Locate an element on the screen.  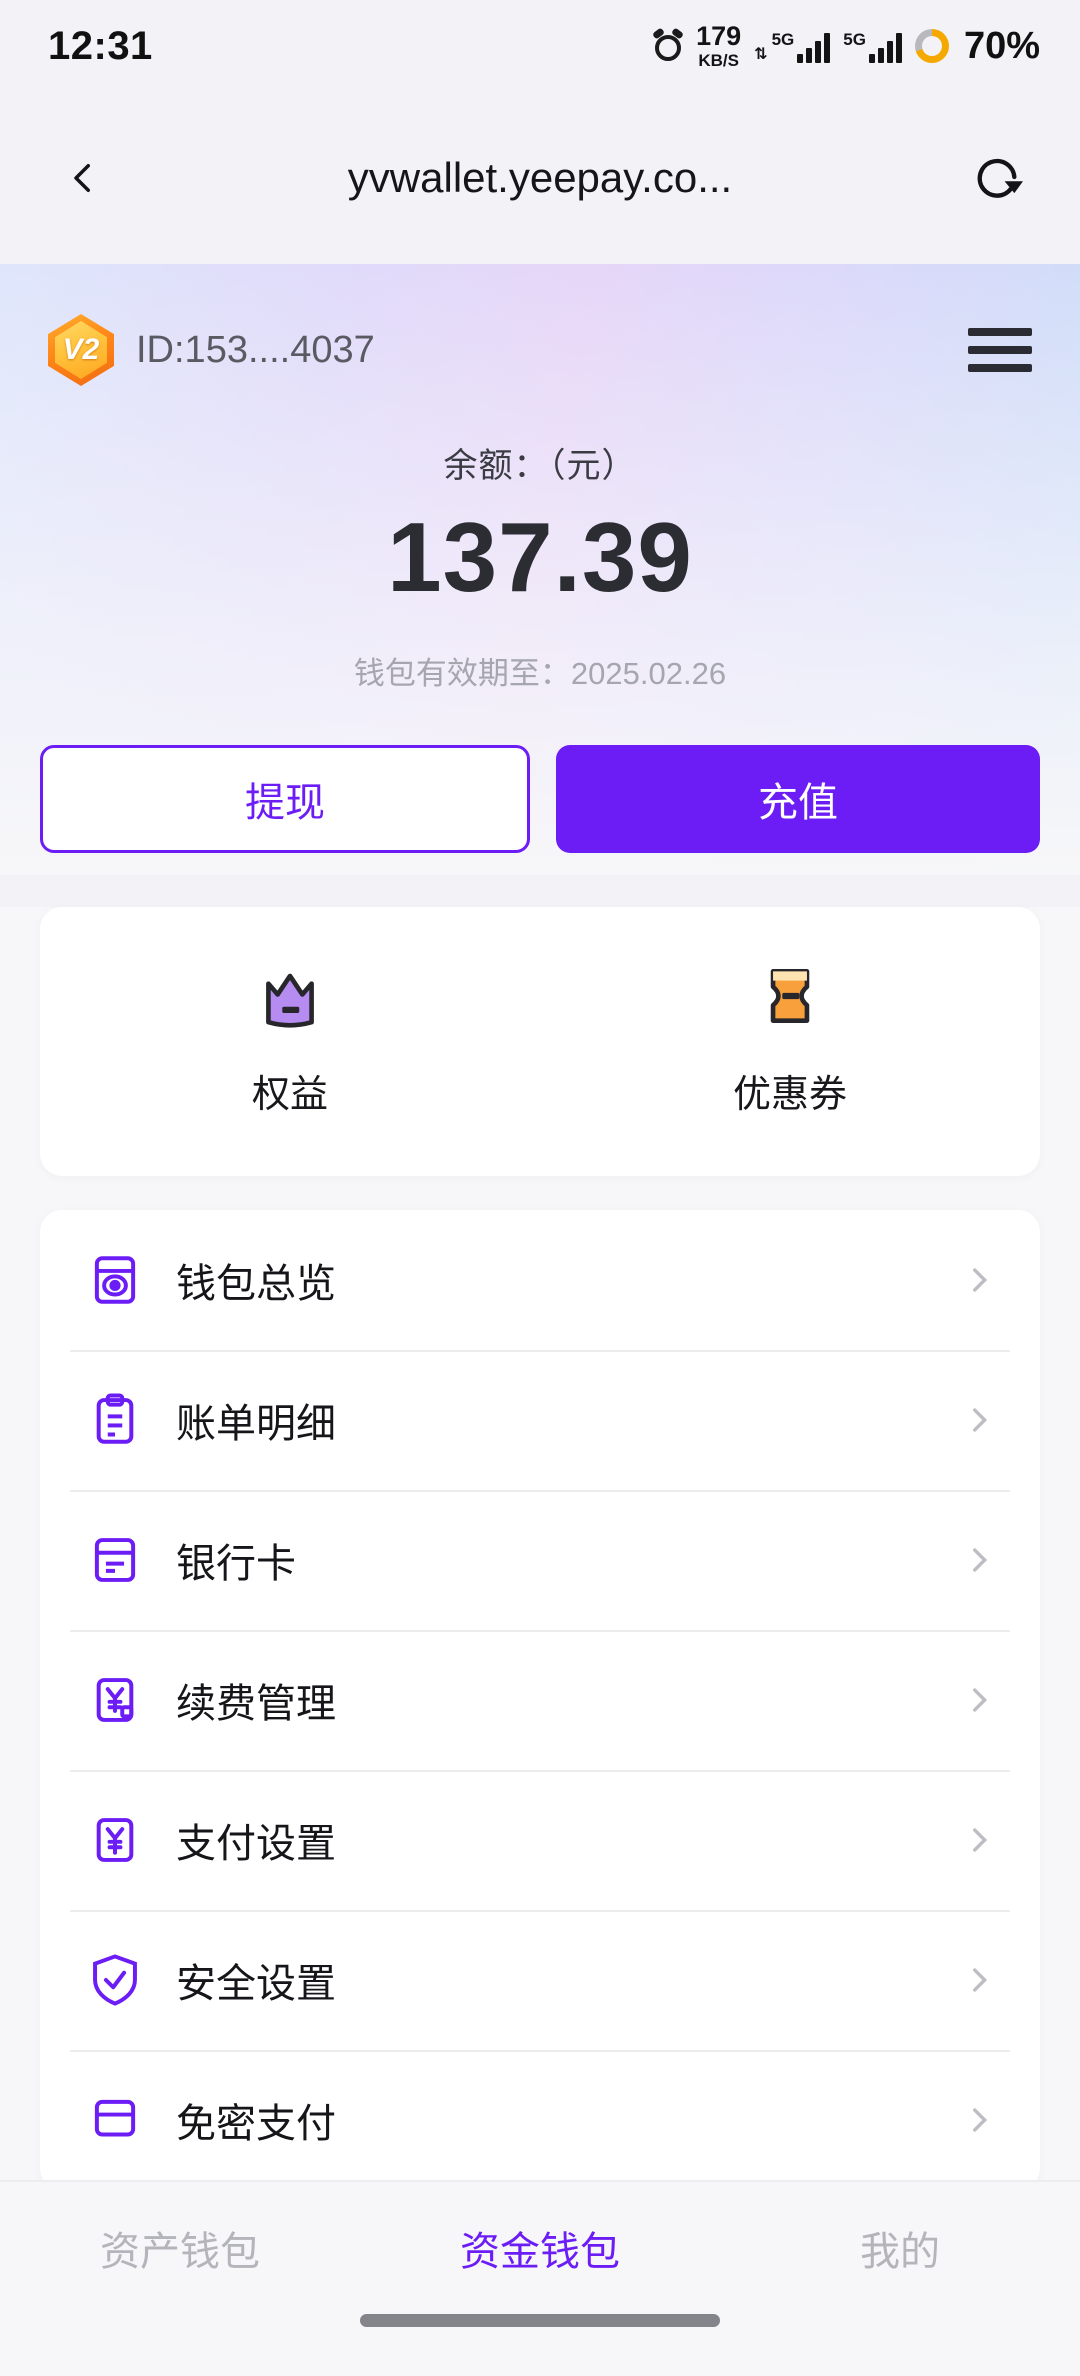
menu-item-bill-details: 账单明细 is located at coordinates (540, 1420).